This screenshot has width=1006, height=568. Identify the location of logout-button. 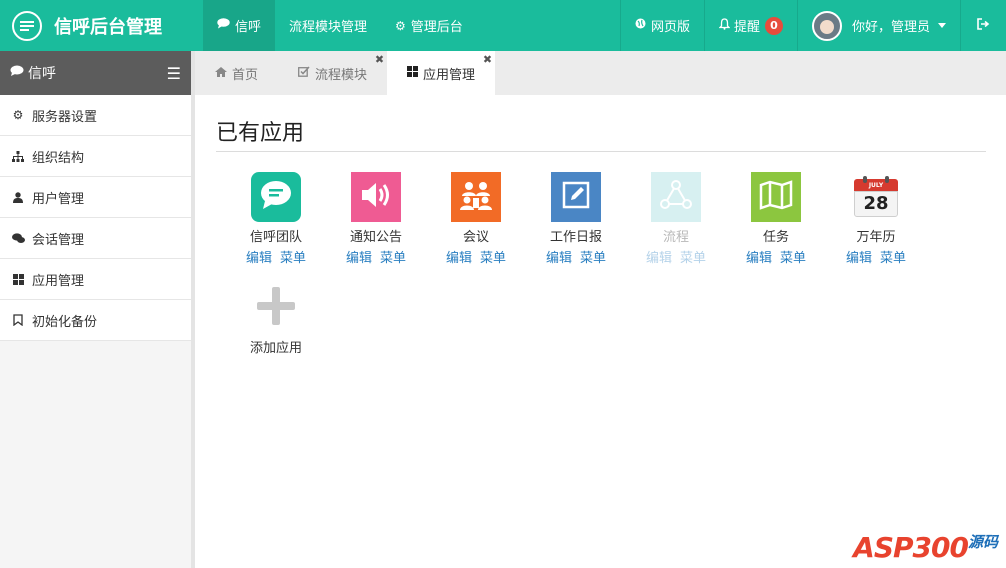
(983, 25).